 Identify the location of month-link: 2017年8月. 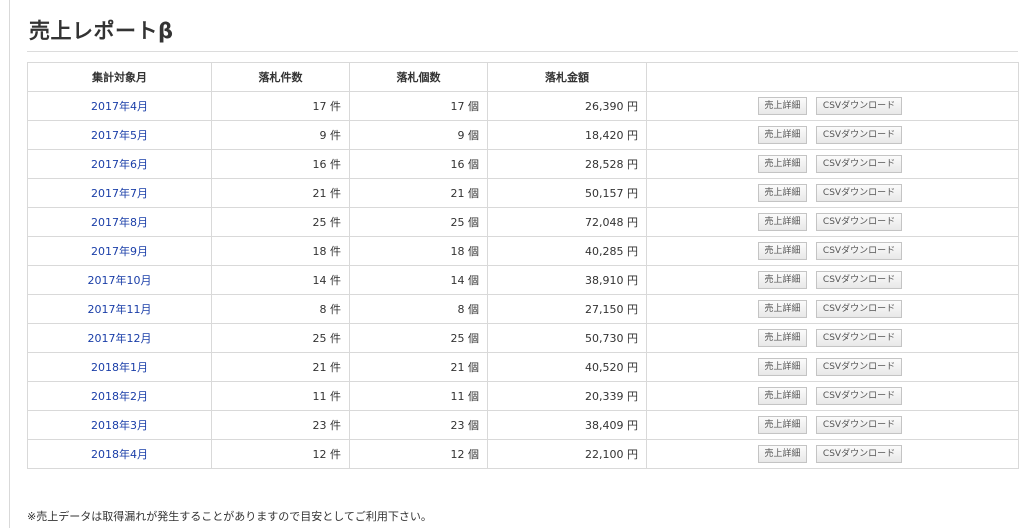
(119, 222).